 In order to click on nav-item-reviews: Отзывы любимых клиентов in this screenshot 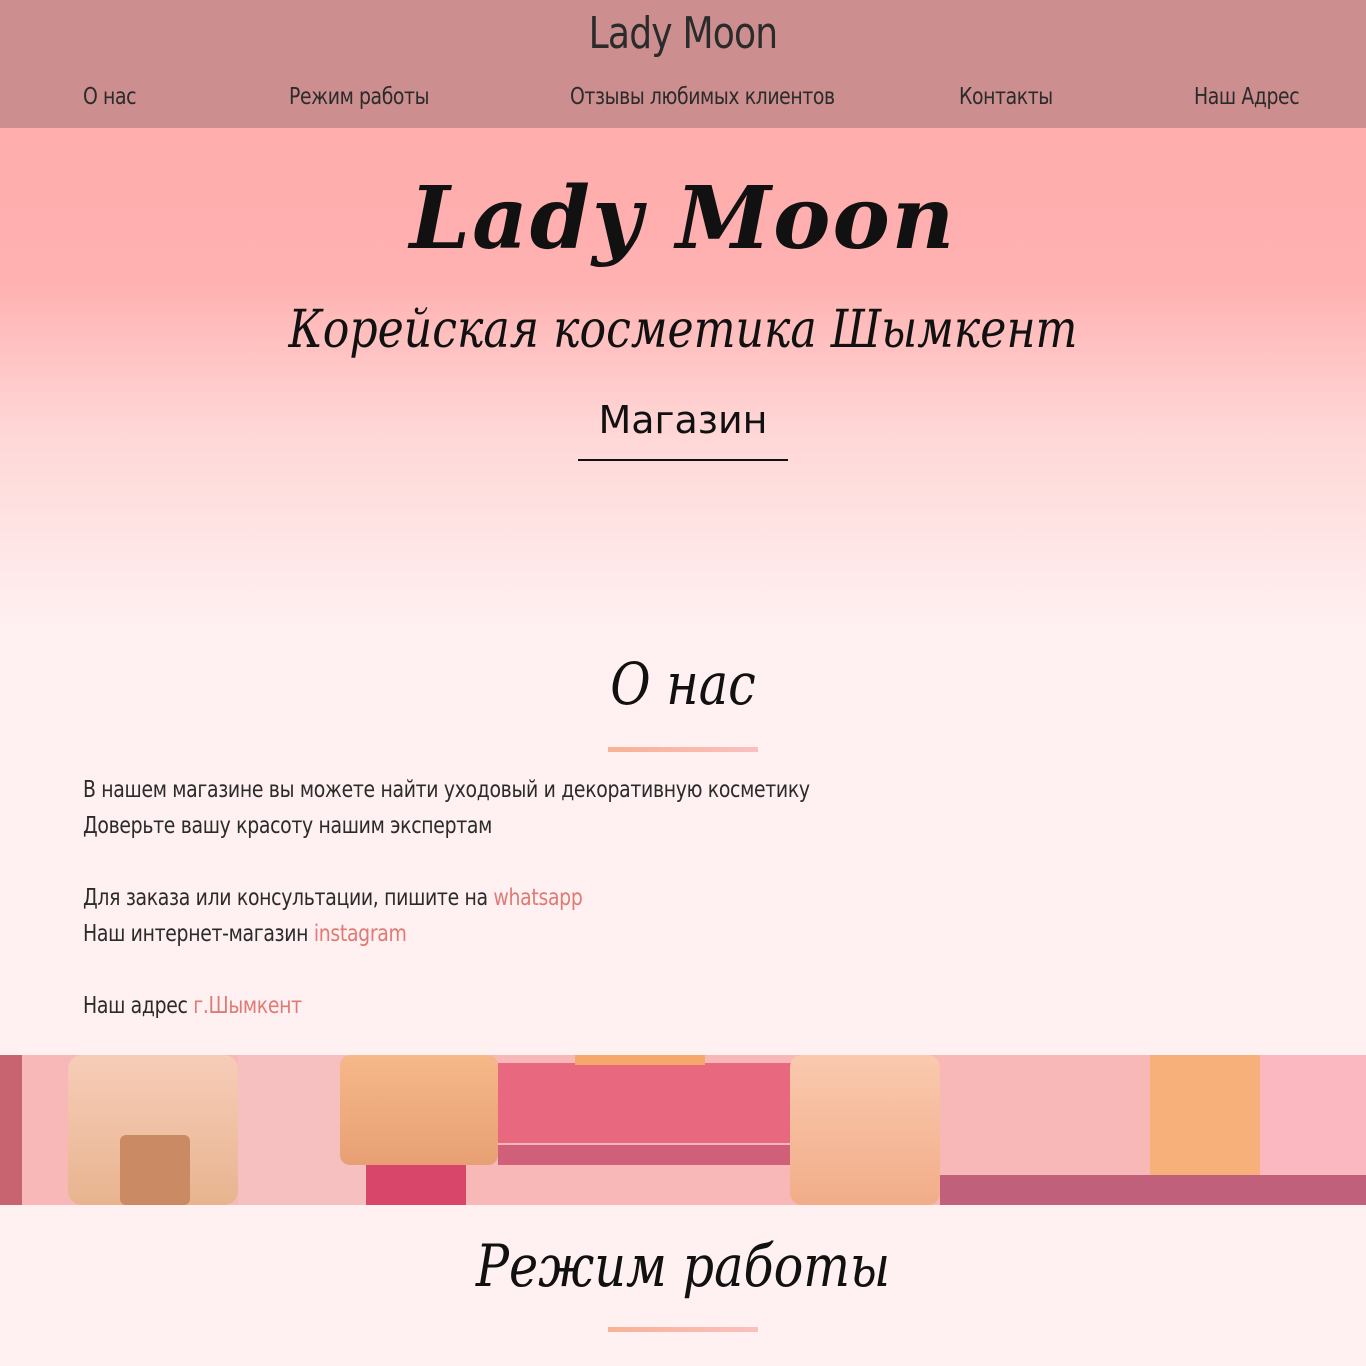, I will do `click(702, 97)`.